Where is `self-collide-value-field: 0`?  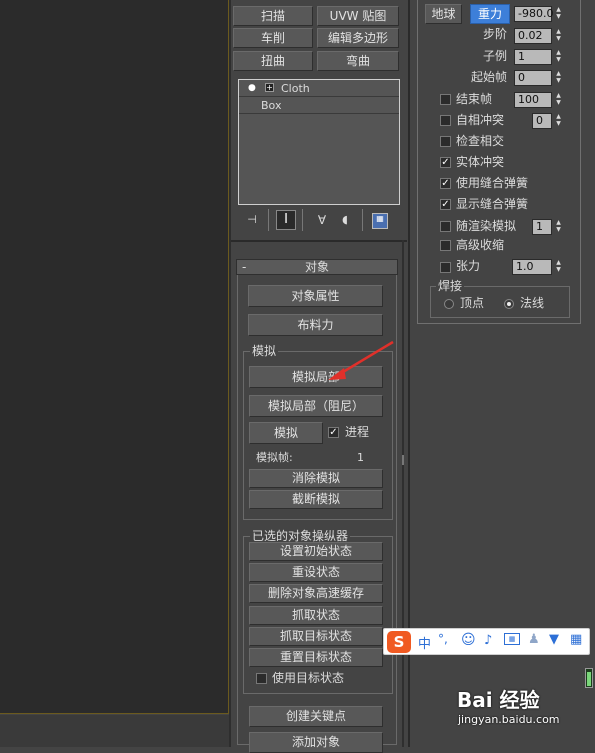
self-collide-value-field: 0 is located at coordinates (542, 121).